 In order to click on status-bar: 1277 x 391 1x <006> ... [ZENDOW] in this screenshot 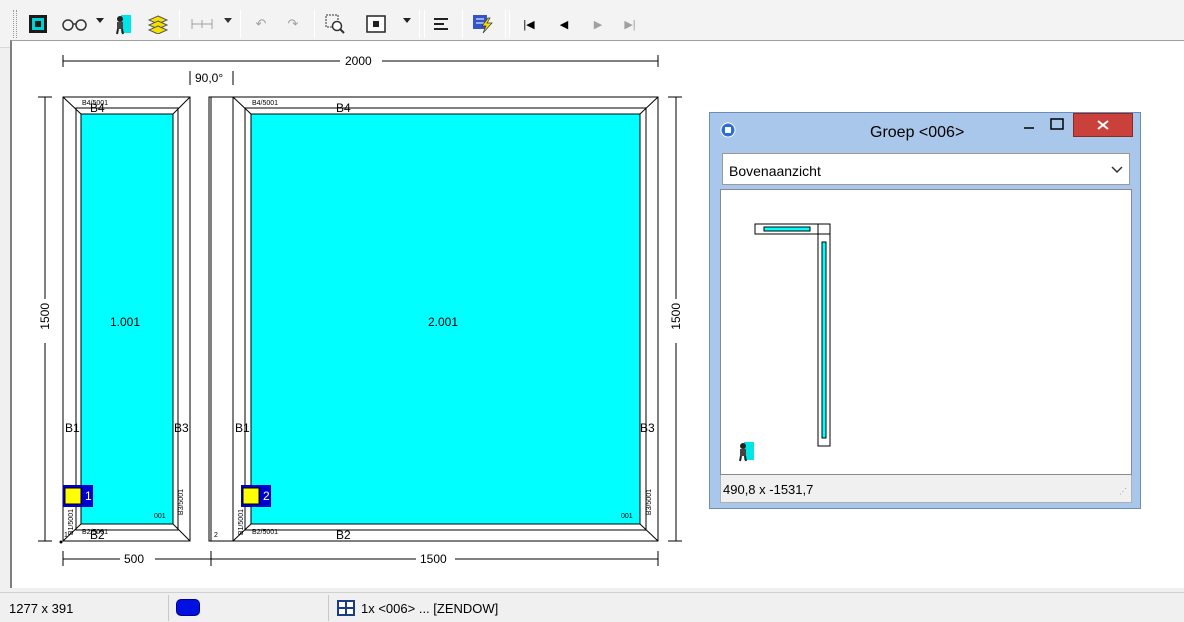, I will do `click(592, 607)`.